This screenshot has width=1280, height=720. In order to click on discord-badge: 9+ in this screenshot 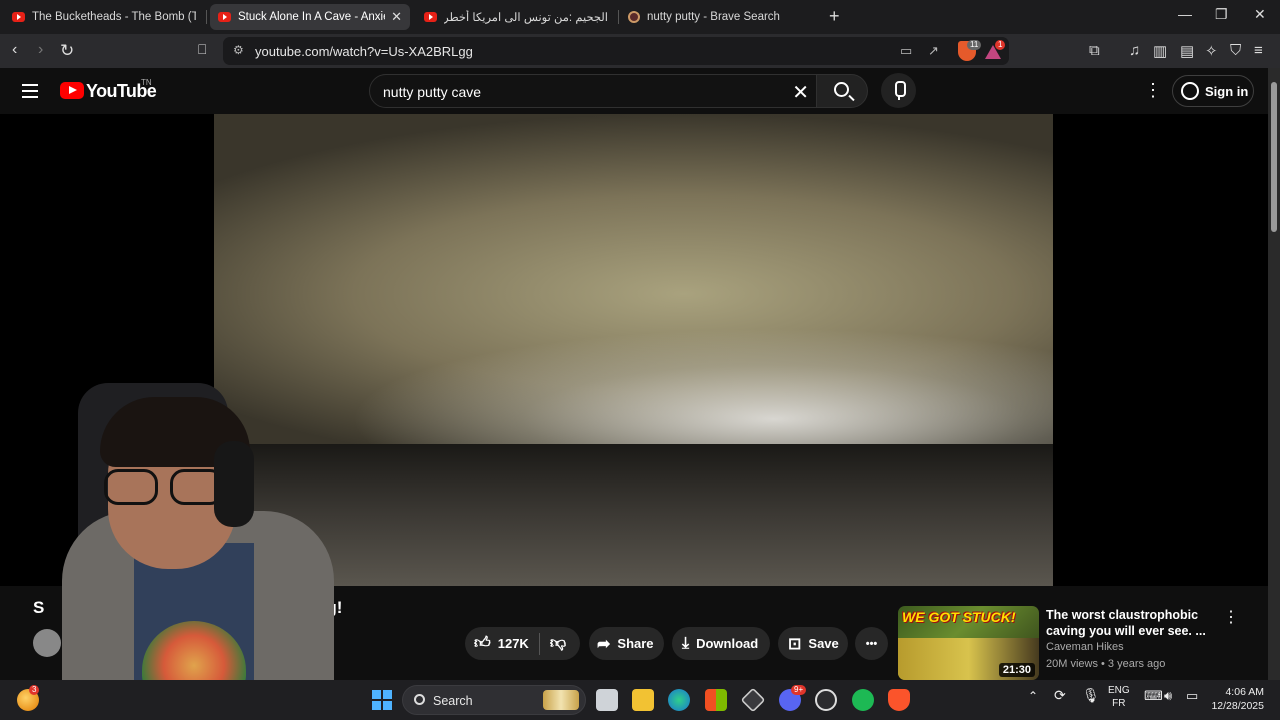, I will do `click(799, 690)`.